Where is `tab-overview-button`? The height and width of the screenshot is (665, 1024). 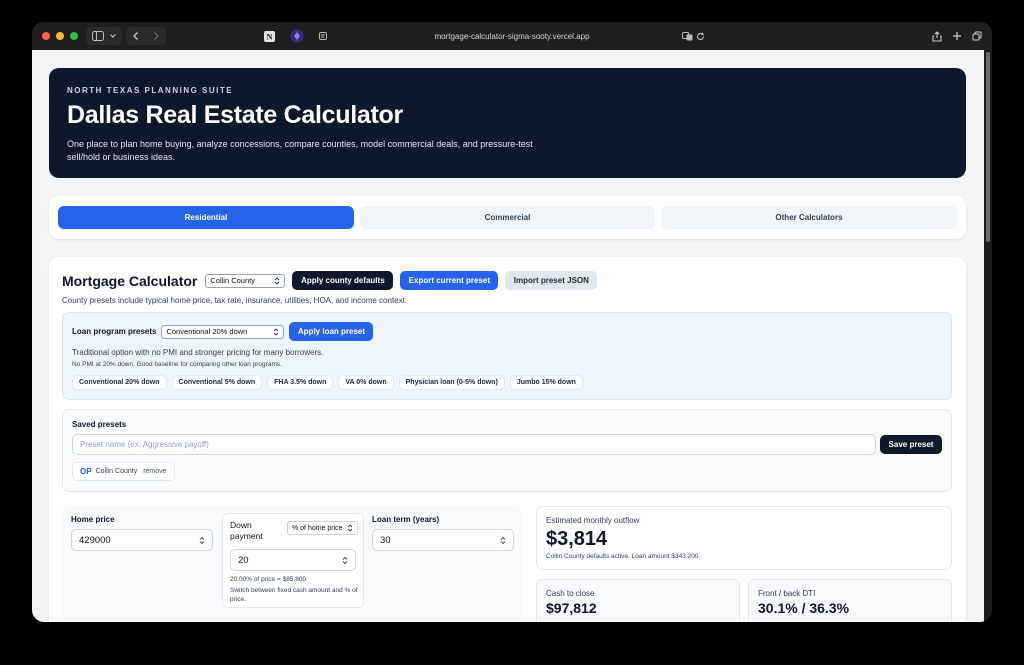 tab-overview-button is located at coordinates (977, 36).